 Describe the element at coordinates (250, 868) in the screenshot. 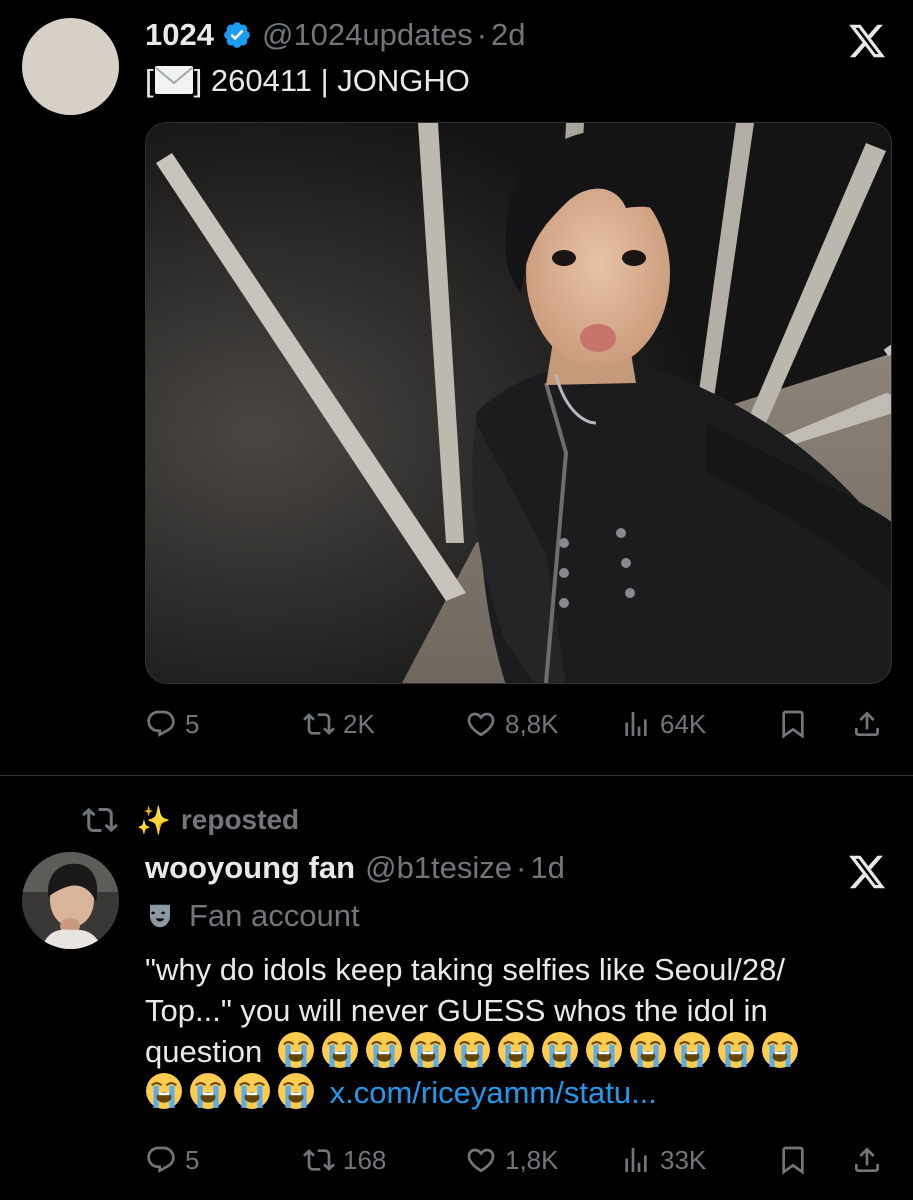

I see `author-name: wooyoung fan` at that location.